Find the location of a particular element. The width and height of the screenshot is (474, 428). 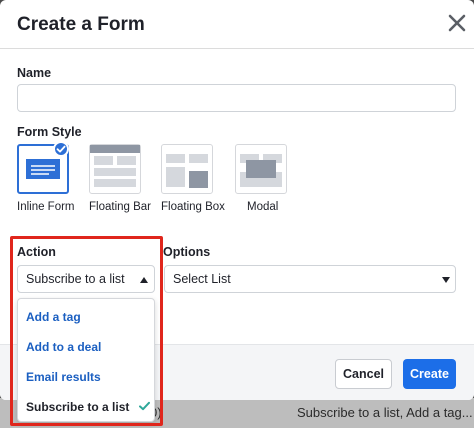

style-option-floating-box is located at coordinates (187, 169).